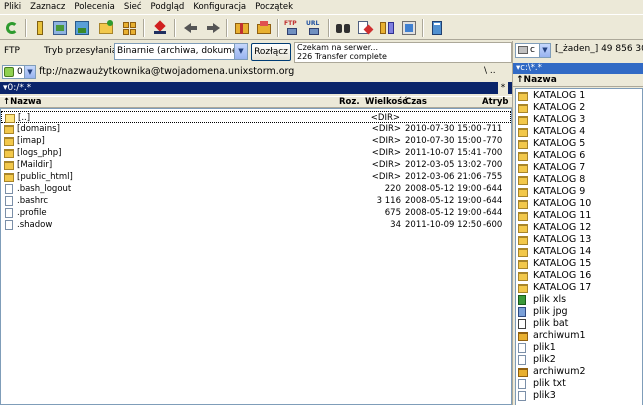 This screenshot has width=643, height=405. Describe the element at coordinates (82, 28) in the screenshot. I see `thumbnails-icon` at that location.